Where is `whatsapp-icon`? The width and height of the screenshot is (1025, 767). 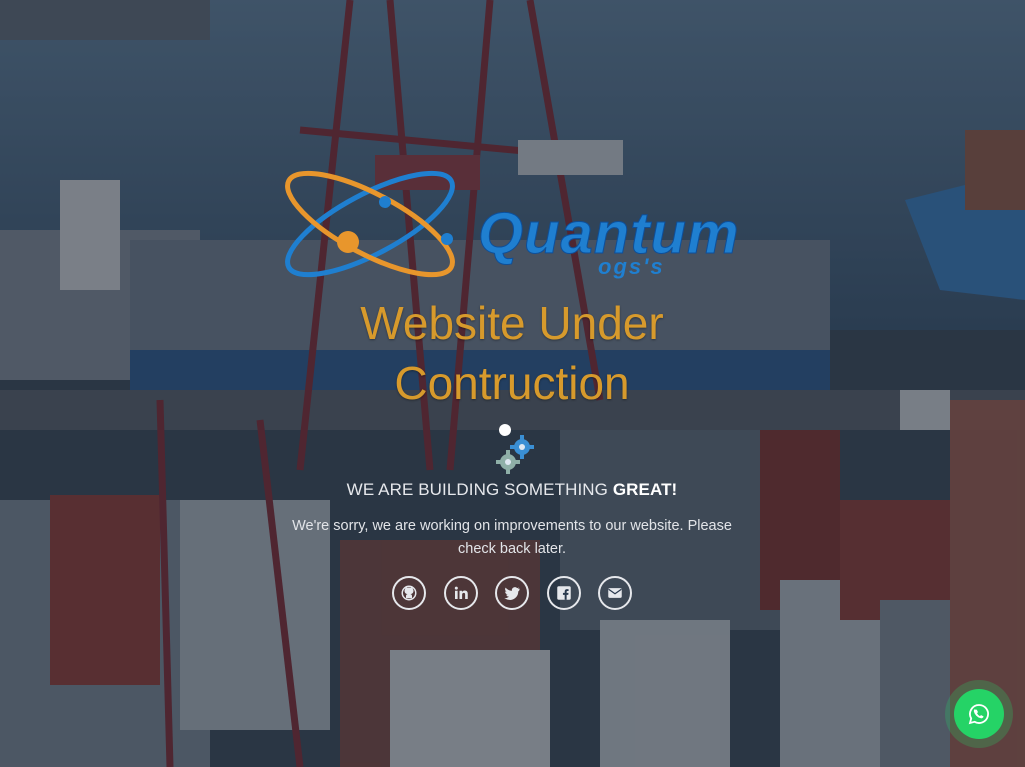 whatsapp-icon is located at coordinates (978, 714).